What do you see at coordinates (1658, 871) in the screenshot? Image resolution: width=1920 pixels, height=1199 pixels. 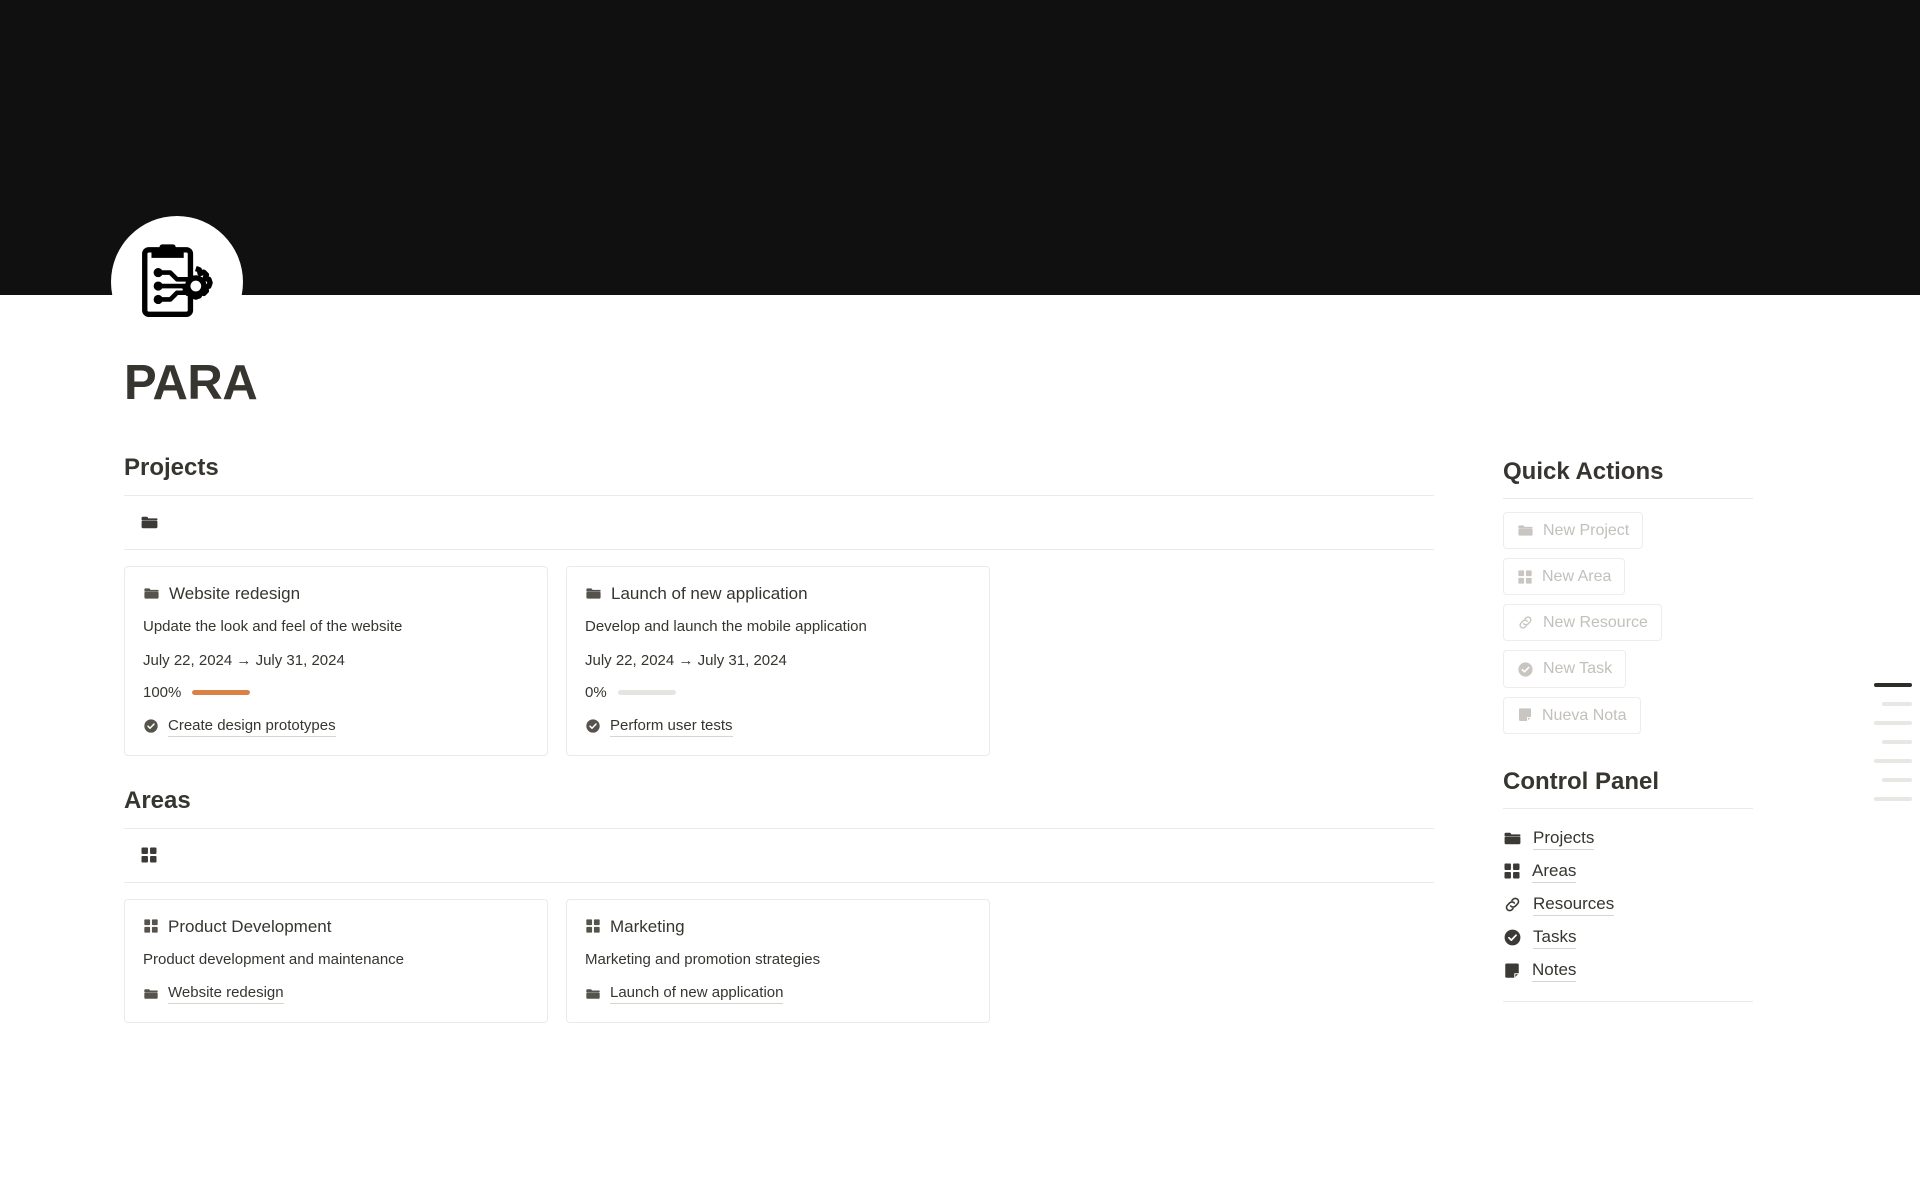 I see `control-panel-item-areas: Areas` at bounding box center [1658, 871].